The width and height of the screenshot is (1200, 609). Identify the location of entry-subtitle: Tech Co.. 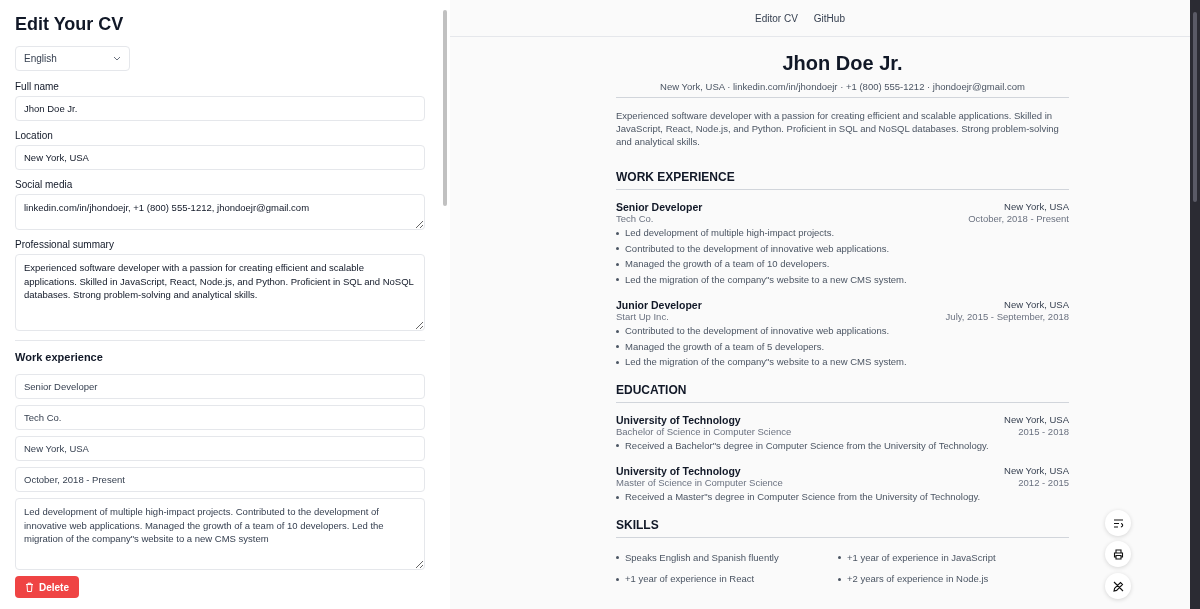
(635, 218).